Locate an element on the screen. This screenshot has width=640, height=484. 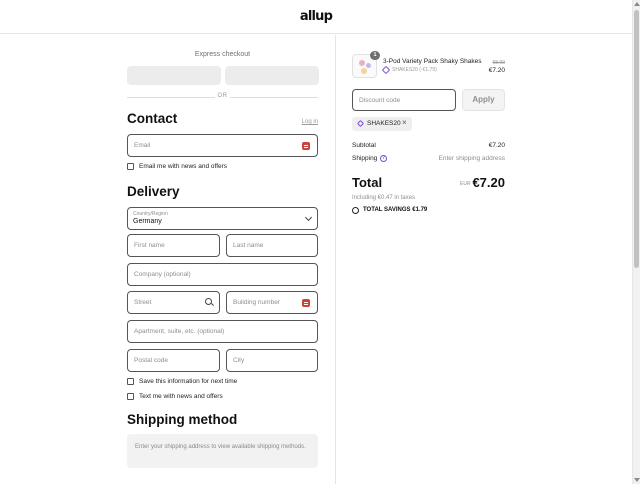
company-field: Company (optional) is located at coordinates (222, 274).